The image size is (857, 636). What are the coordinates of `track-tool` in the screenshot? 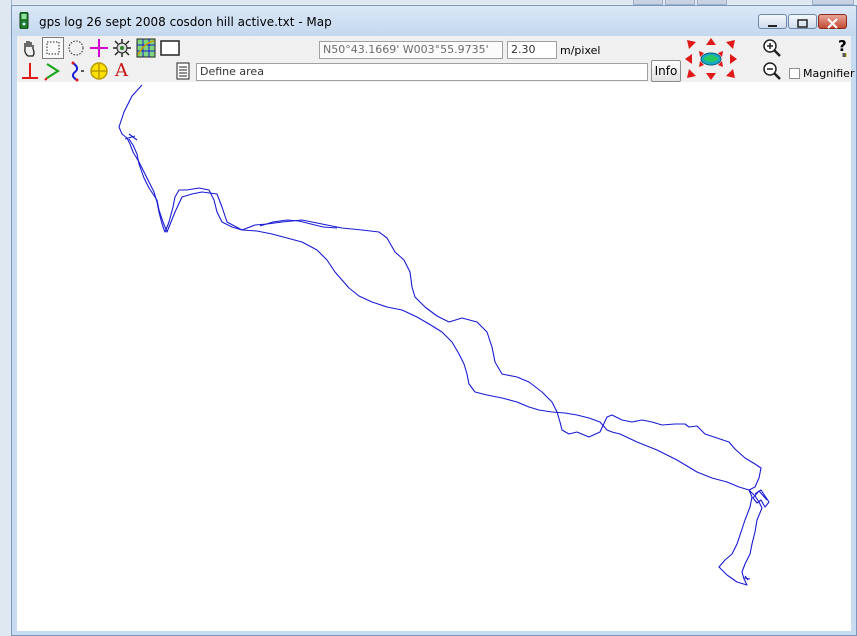 It's located at (76, 71).